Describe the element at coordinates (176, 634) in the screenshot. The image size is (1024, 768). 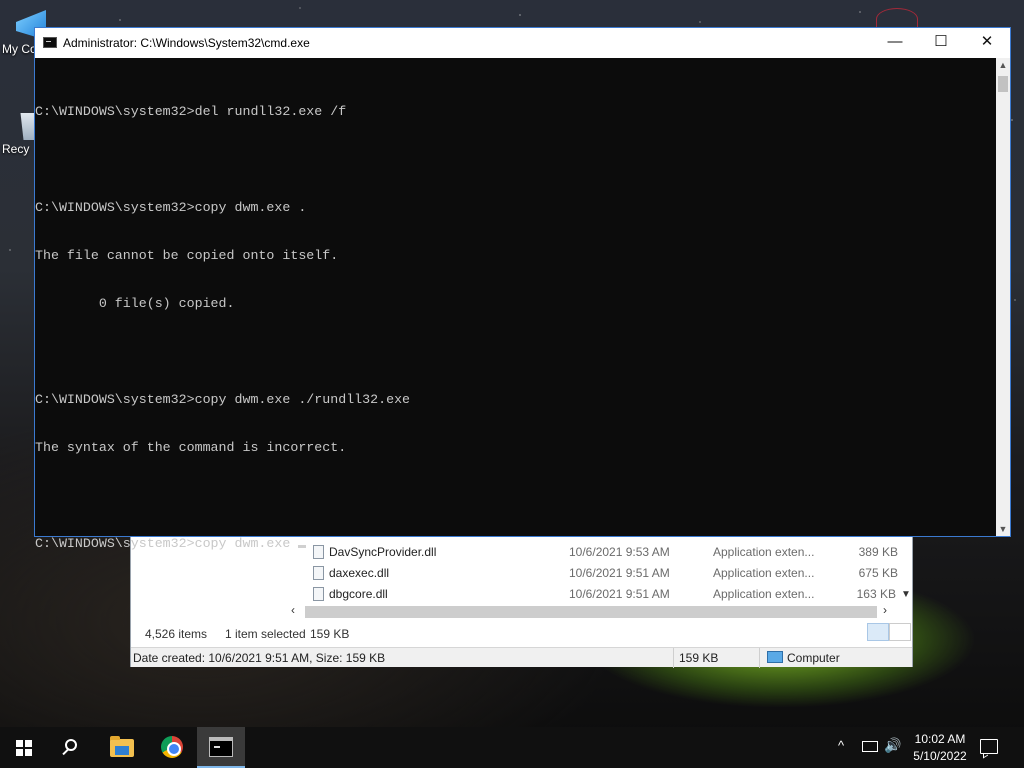
I see `item-count: 4,526 items` at that location.